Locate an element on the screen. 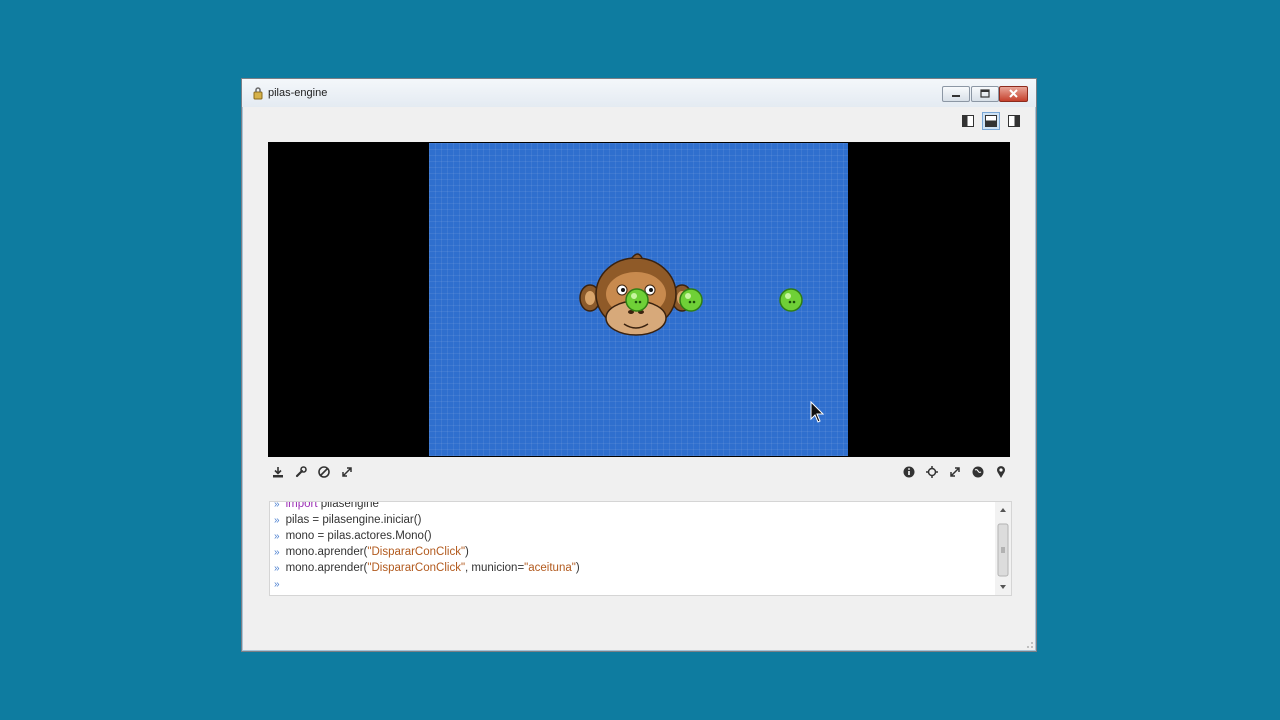  minimize-button is located at coordinates (956, 94).